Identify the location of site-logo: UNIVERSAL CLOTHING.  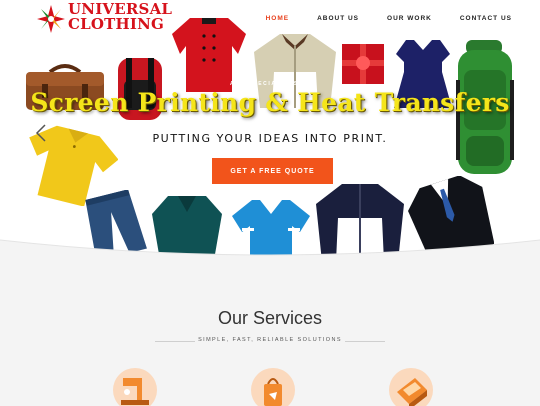
(111, 20).